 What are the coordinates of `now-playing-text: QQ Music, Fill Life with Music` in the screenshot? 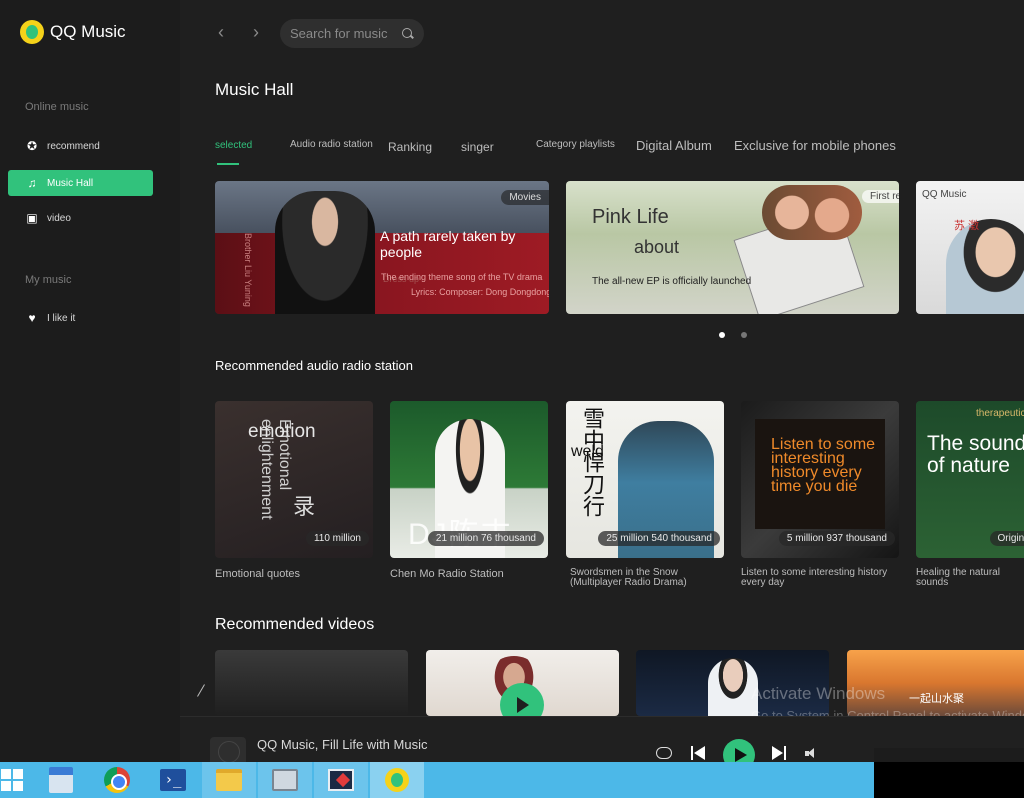 It's located at (342, 744).